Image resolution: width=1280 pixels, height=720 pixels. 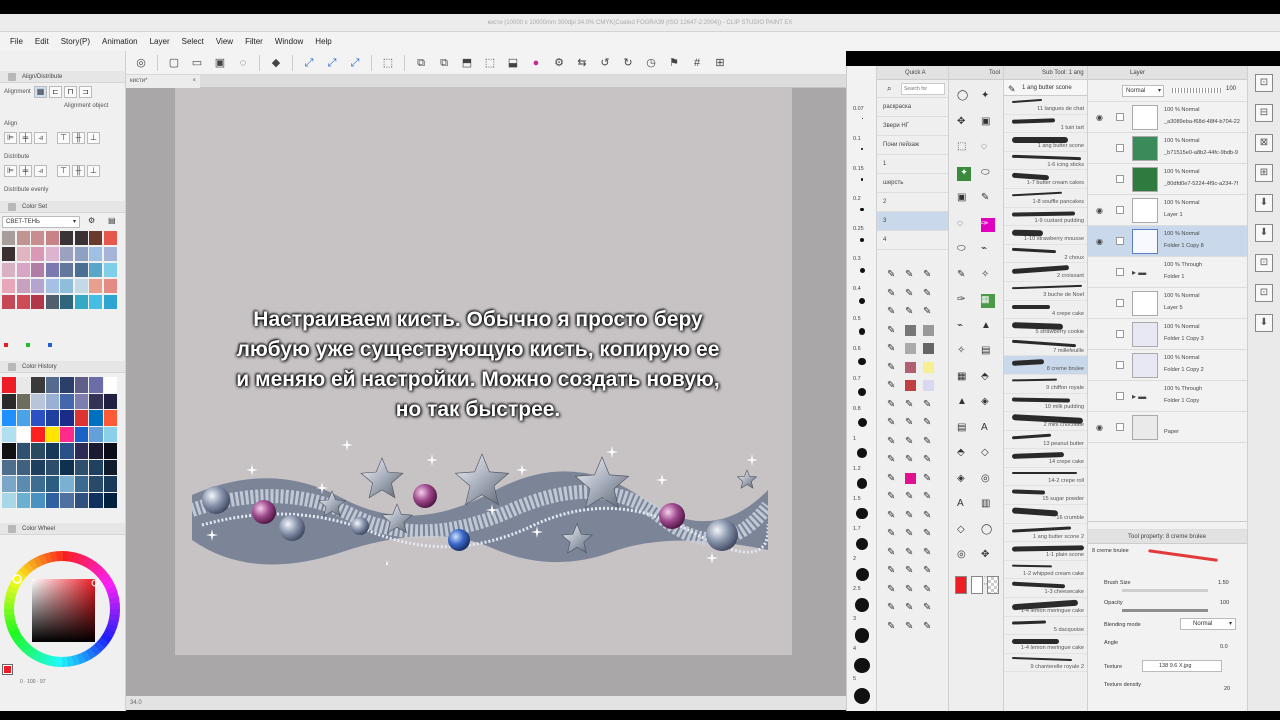 I want to click on rotate-left-icon: ↺, so click(x=605, y=63).